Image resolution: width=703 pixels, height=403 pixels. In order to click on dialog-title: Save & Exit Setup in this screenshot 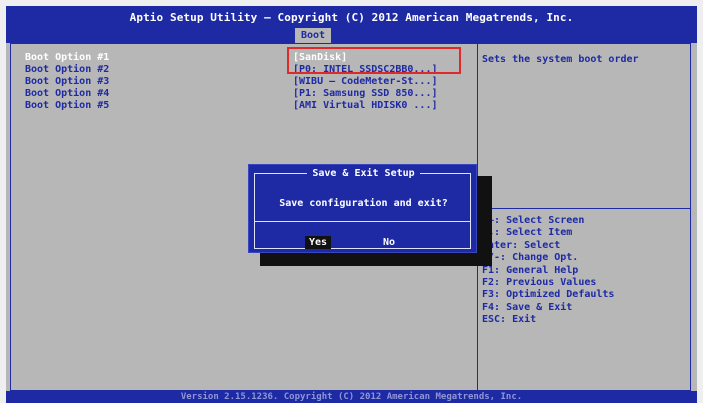, I will do `click(363, 173)`.